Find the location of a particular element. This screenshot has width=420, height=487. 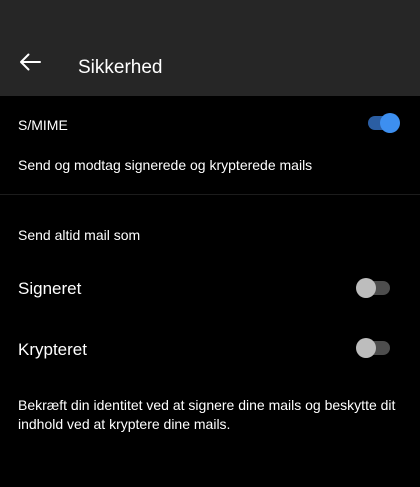

smime-toggle is located at coordinates (382, 123).